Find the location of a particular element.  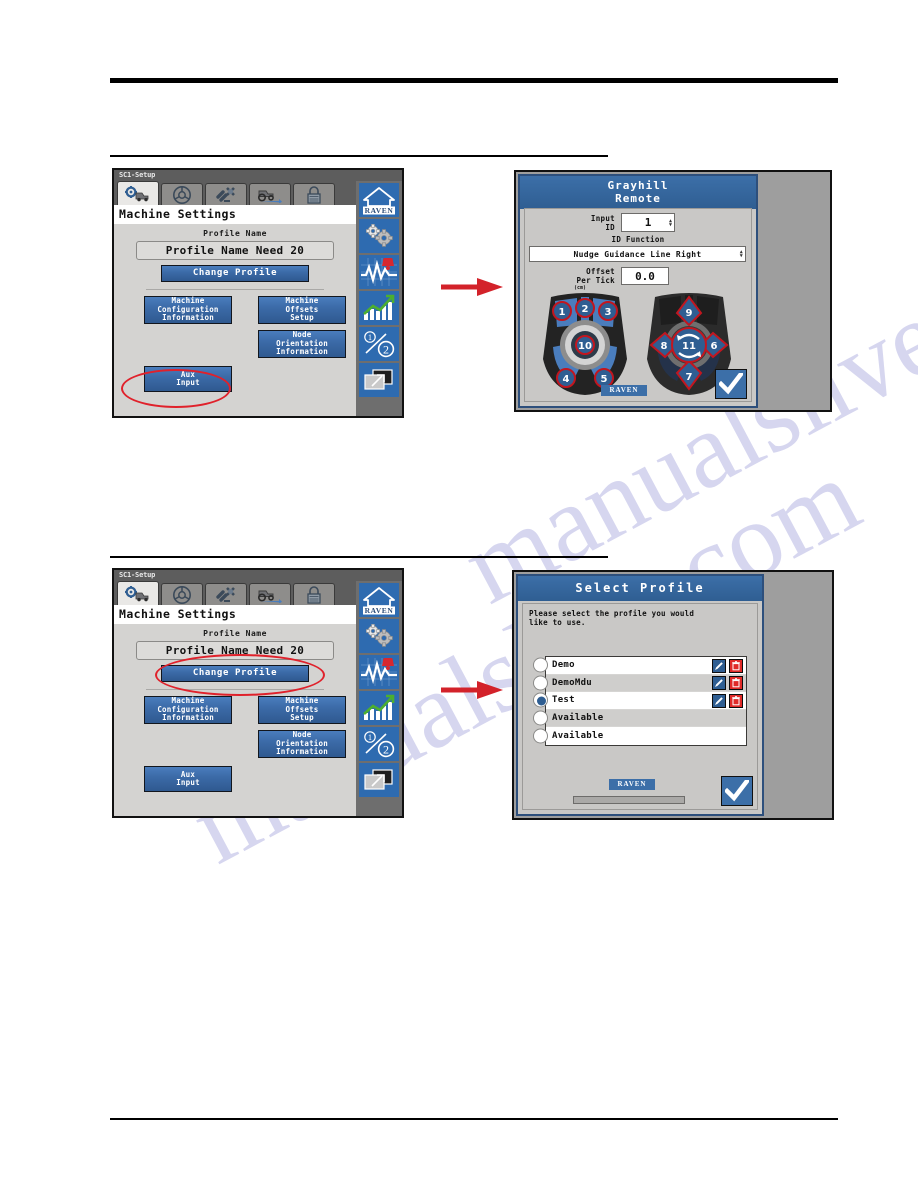

offset-per-tick-label: Offset Per Tick is located at coordinates (595, 276).